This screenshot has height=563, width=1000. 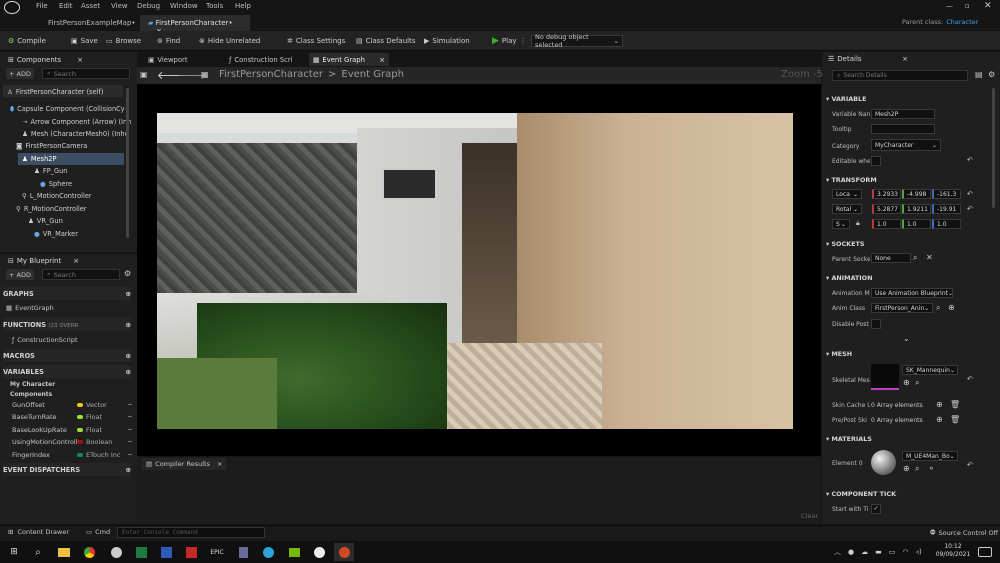 What do you see at coordinates (72, 429) in the screenshot?
I see `variable-row: BaseLookUpRate Float ⌣` at bounding box center [72, 429].